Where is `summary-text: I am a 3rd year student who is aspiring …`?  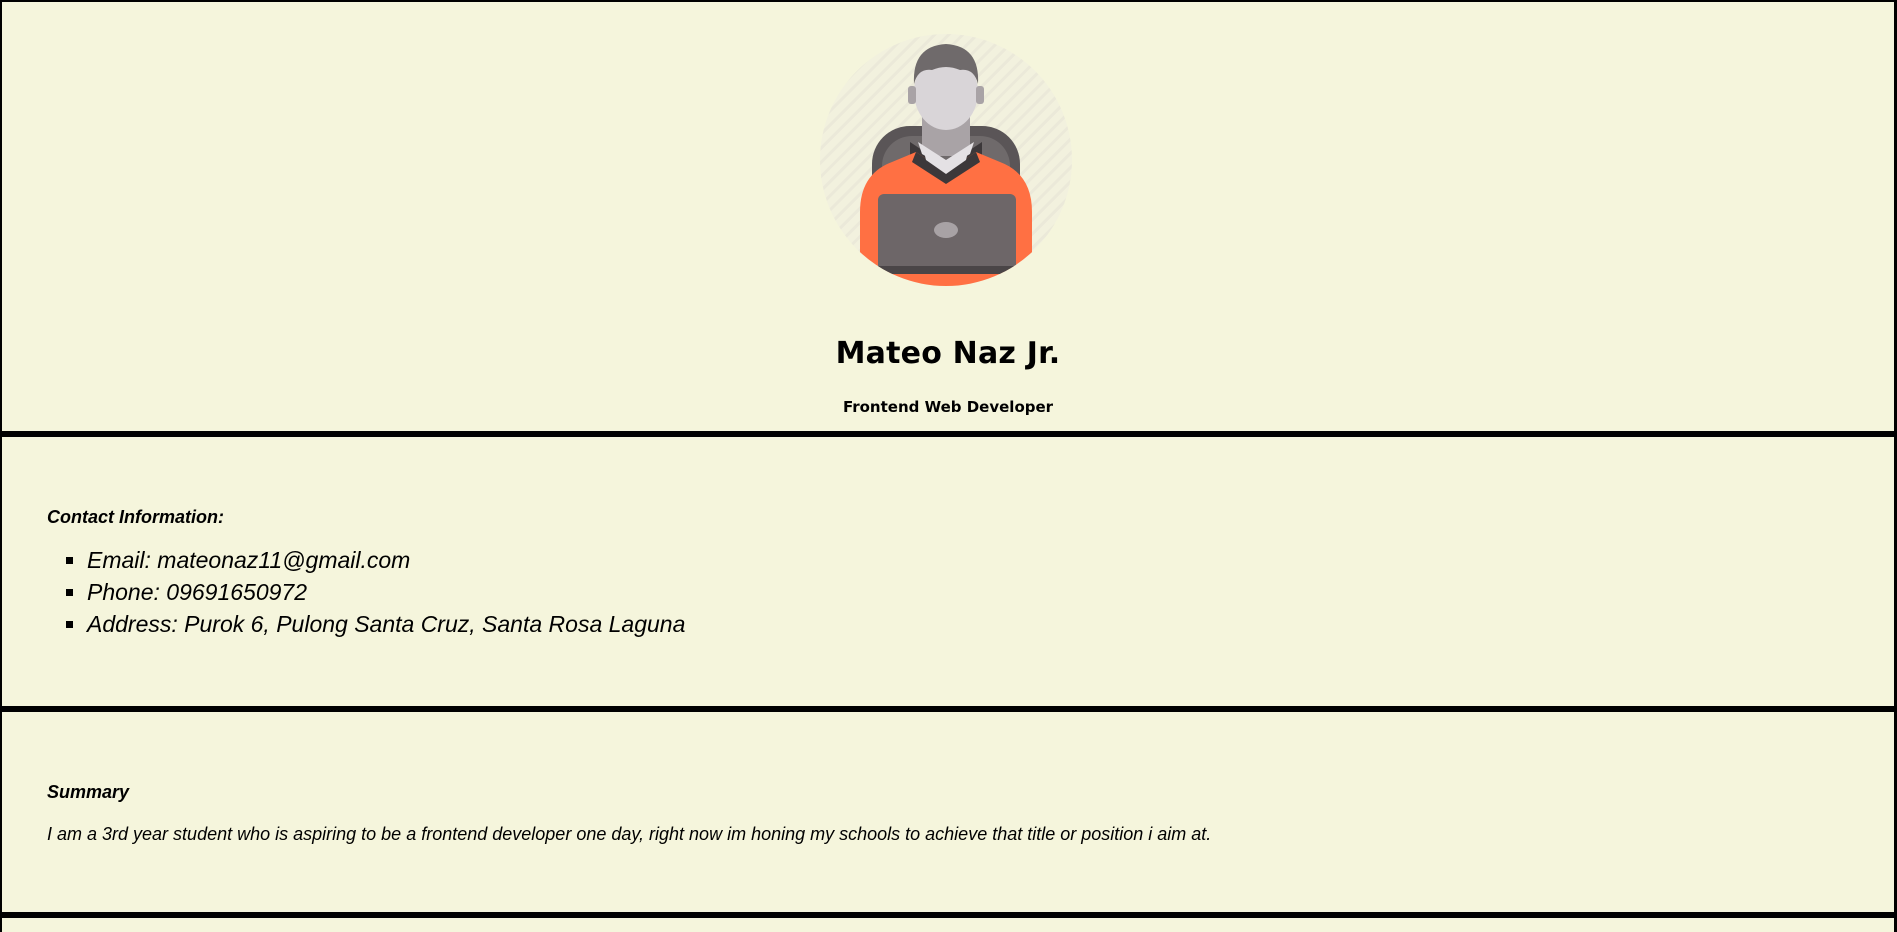 summary-text: I am a 3rd year student who is aspiring … is located at coordinates (629, 834).